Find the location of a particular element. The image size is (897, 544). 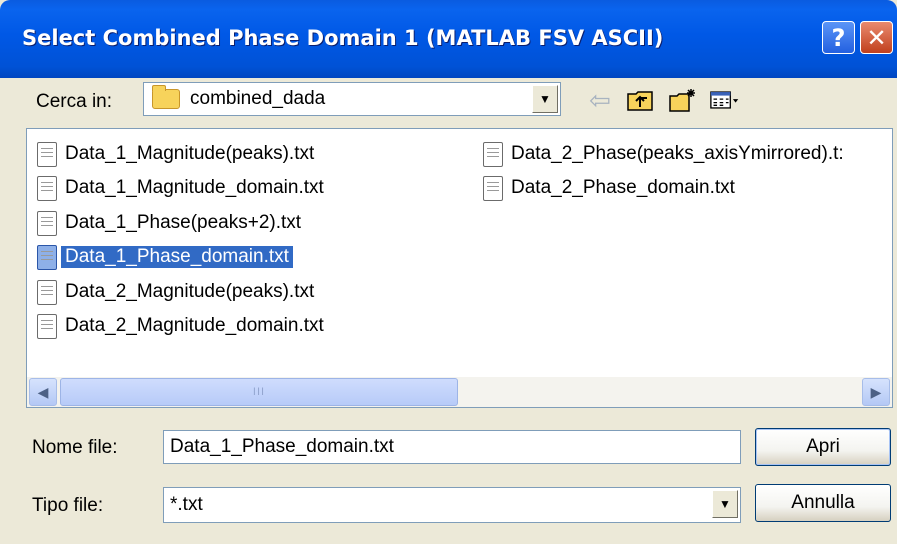

file-name: Data_1_Magnitude(peaks).txt is located at coordinates (190, 153).